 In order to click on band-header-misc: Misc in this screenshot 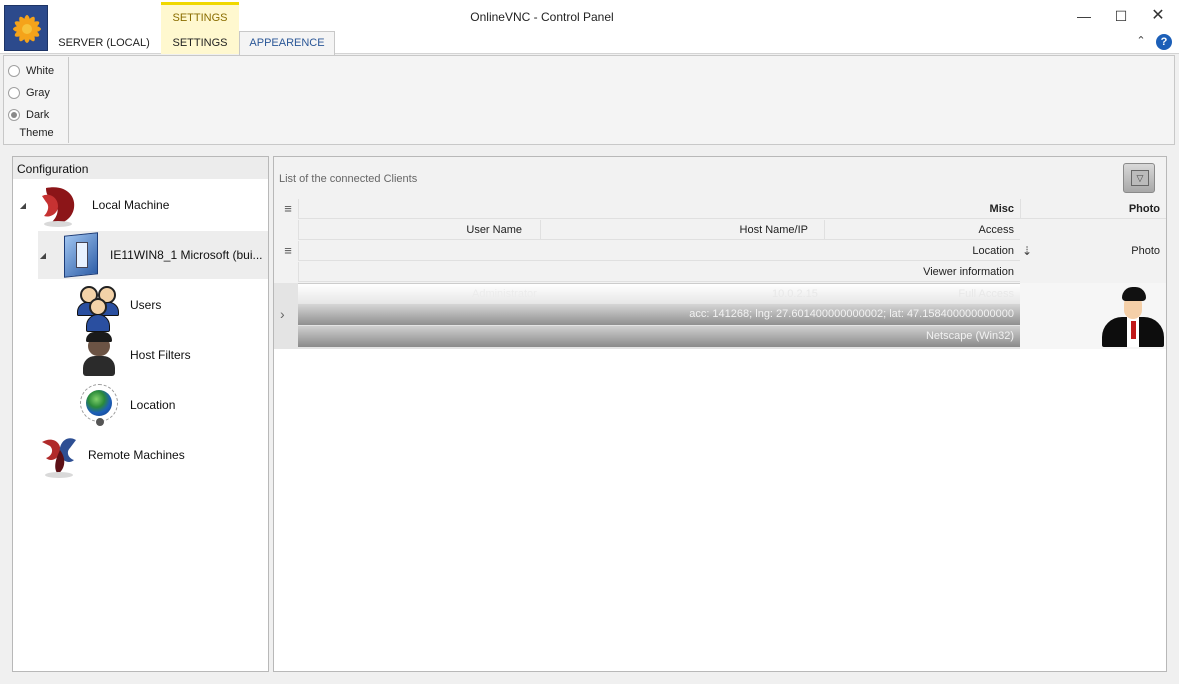, I will do `click(659, 209)`.